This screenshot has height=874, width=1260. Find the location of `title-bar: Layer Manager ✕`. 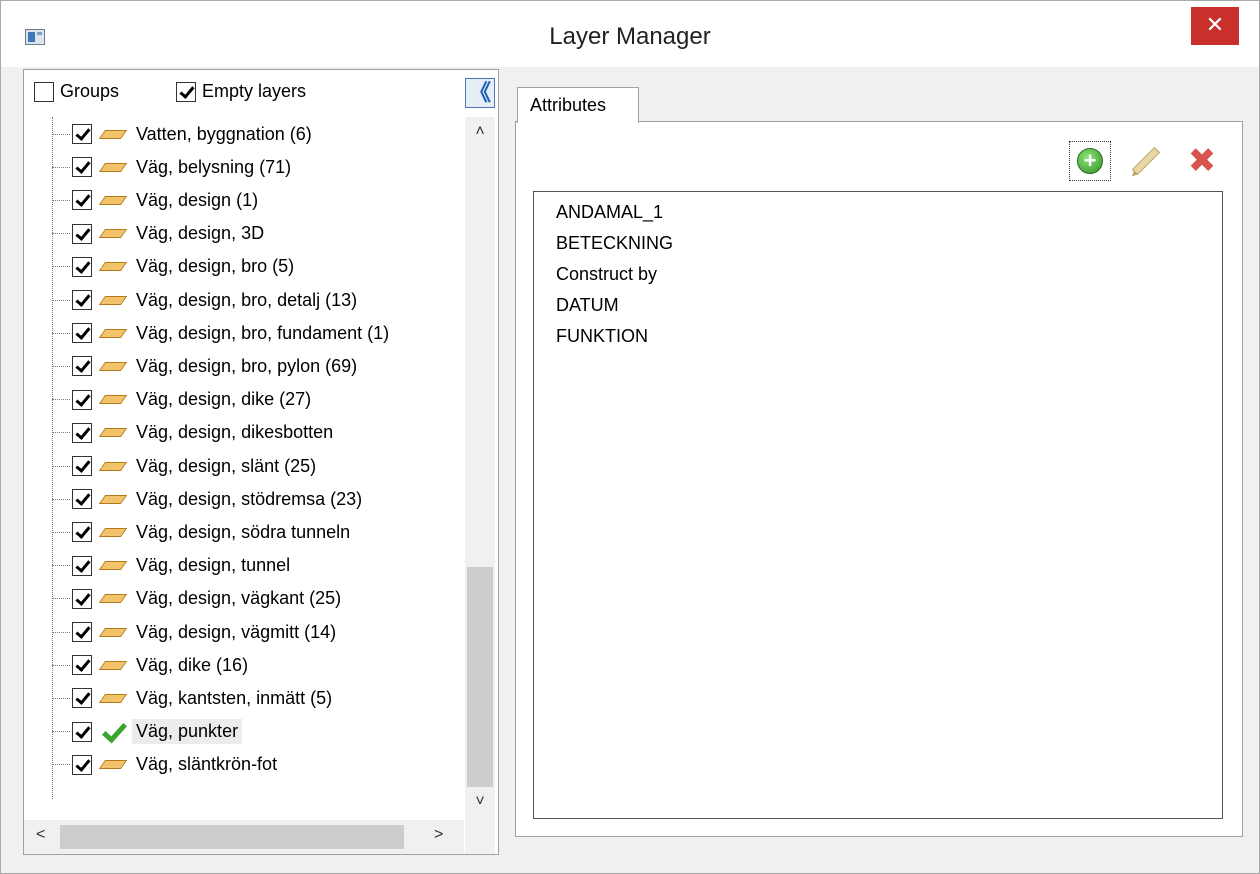

title-bar: Layer Manager ✕ is located at coordinates (630, 34).